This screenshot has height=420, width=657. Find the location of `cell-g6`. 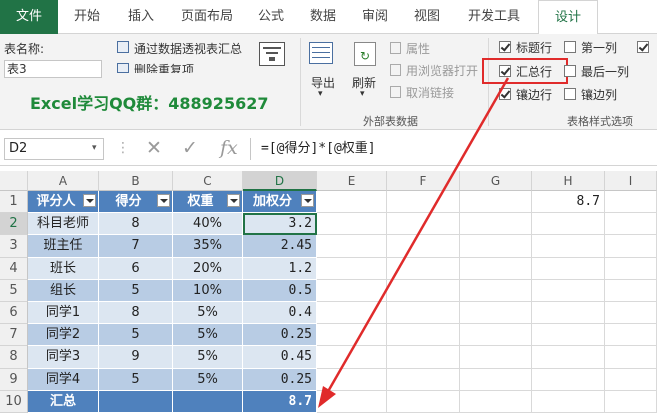

cell-g6 is located at coordinates (496, 313).